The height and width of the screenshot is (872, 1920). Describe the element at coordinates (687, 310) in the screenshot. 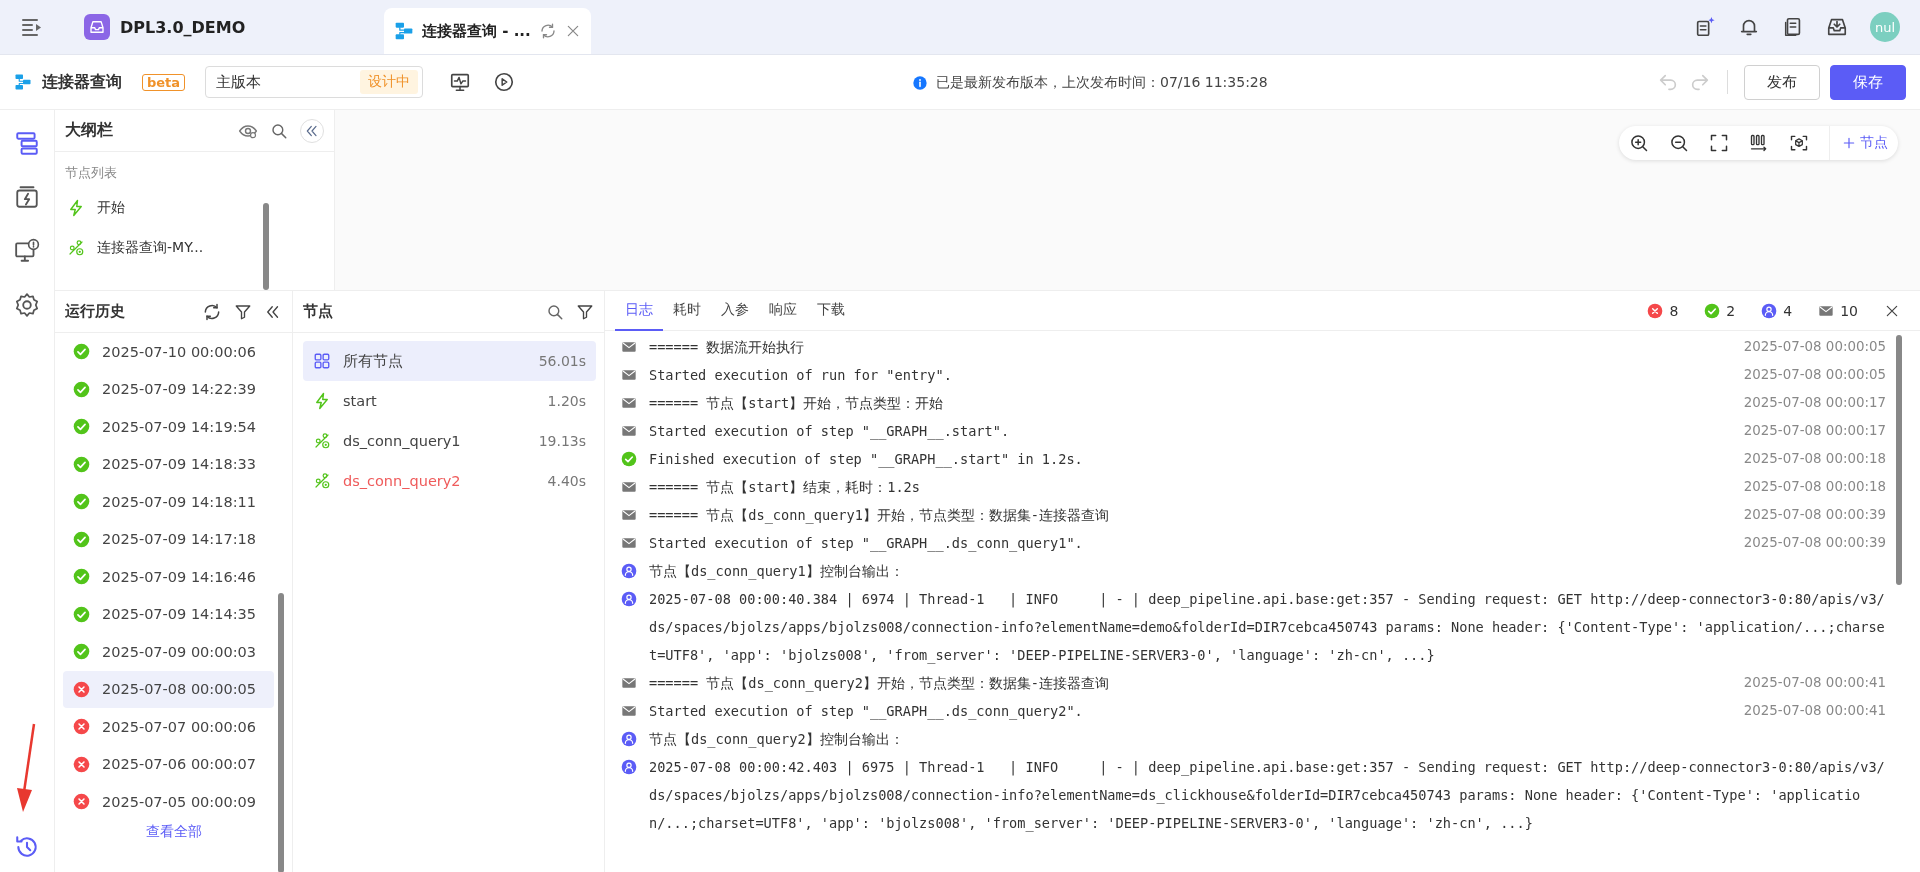

I see `log-tab: 耗时` at that location.